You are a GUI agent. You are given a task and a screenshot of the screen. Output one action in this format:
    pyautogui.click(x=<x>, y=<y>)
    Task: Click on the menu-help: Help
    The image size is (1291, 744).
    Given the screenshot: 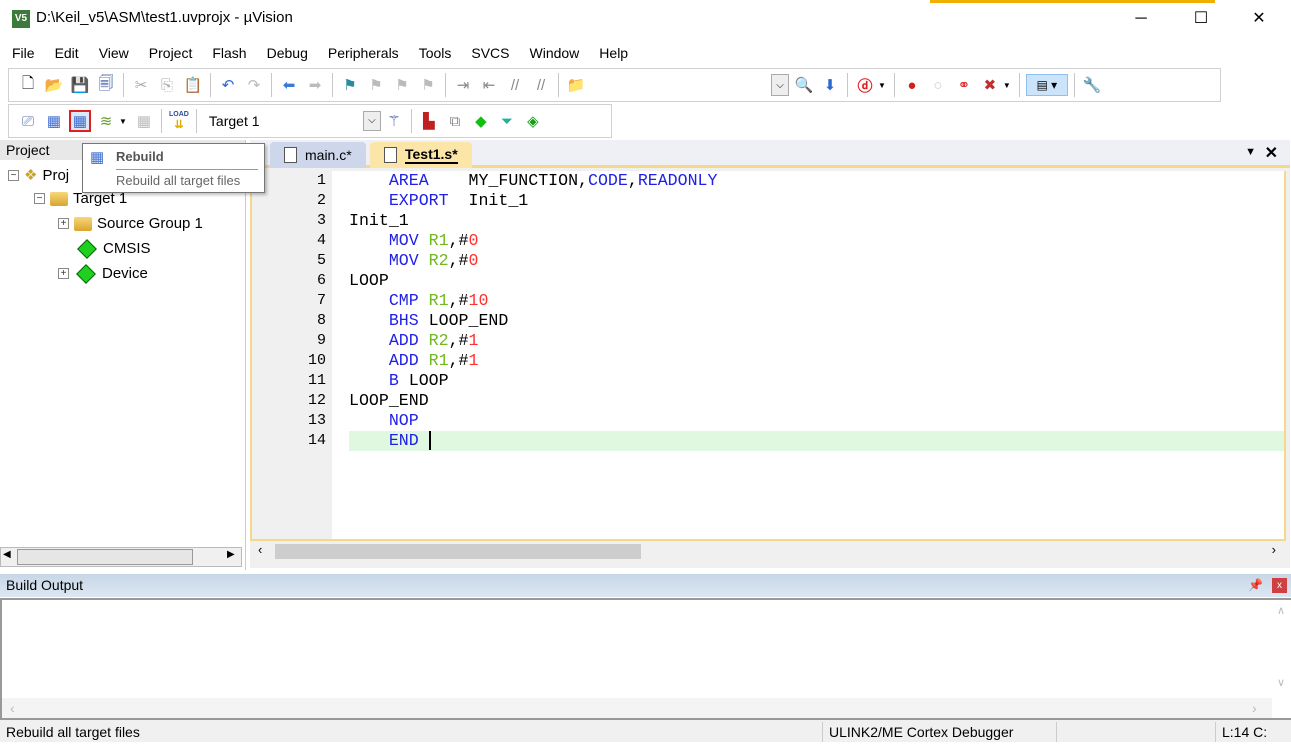 What is the action you would take?
    pyautogui.click(x=611, y=53)
    